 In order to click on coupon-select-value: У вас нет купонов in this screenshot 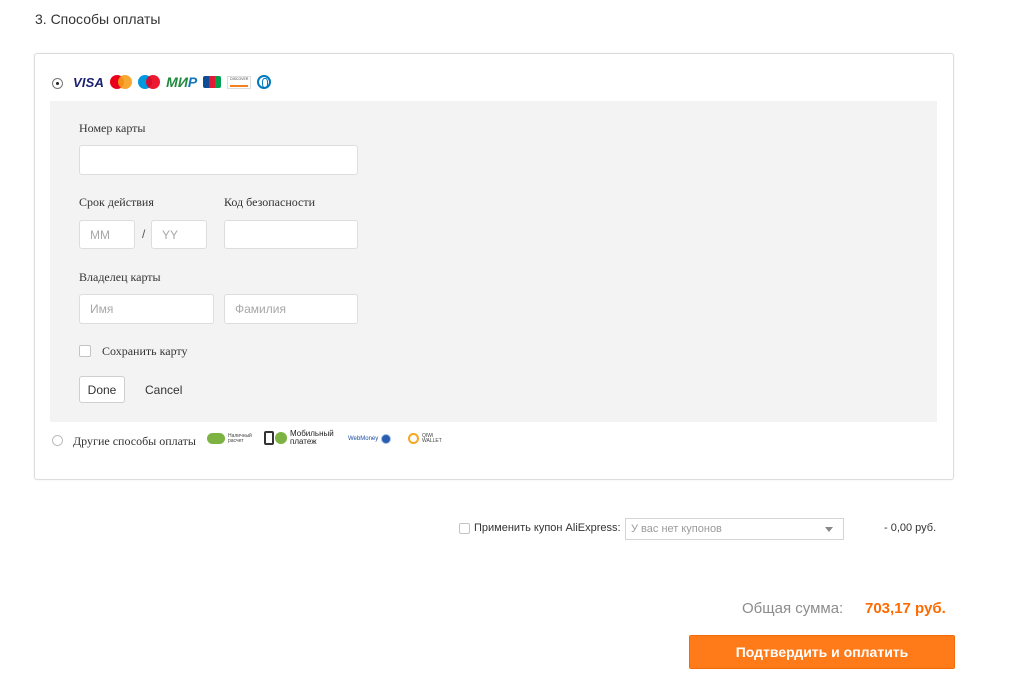, I will do `click(676, 529)`.